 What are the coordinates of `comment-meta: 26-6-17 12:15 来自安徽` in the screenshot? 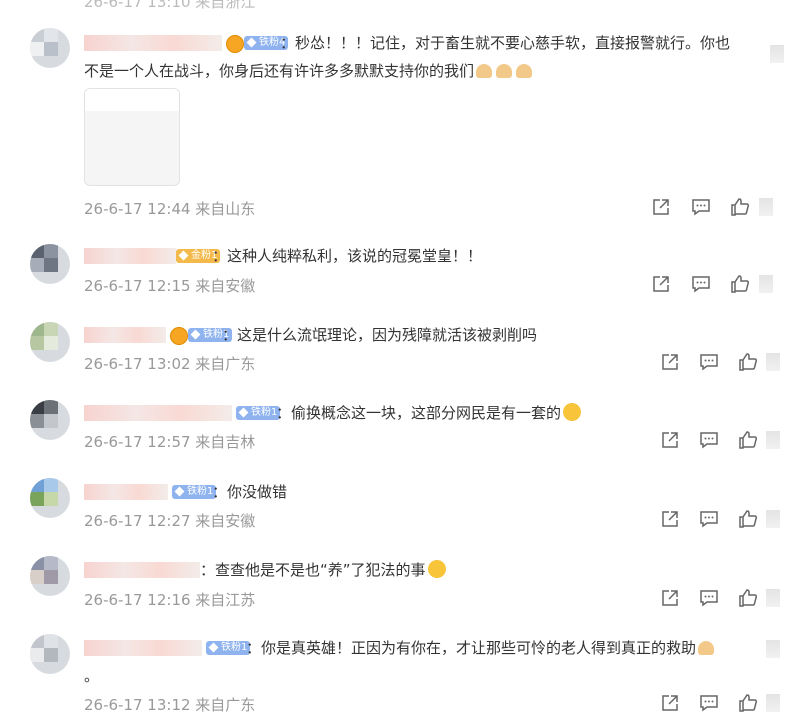 It's located at (170, 286).